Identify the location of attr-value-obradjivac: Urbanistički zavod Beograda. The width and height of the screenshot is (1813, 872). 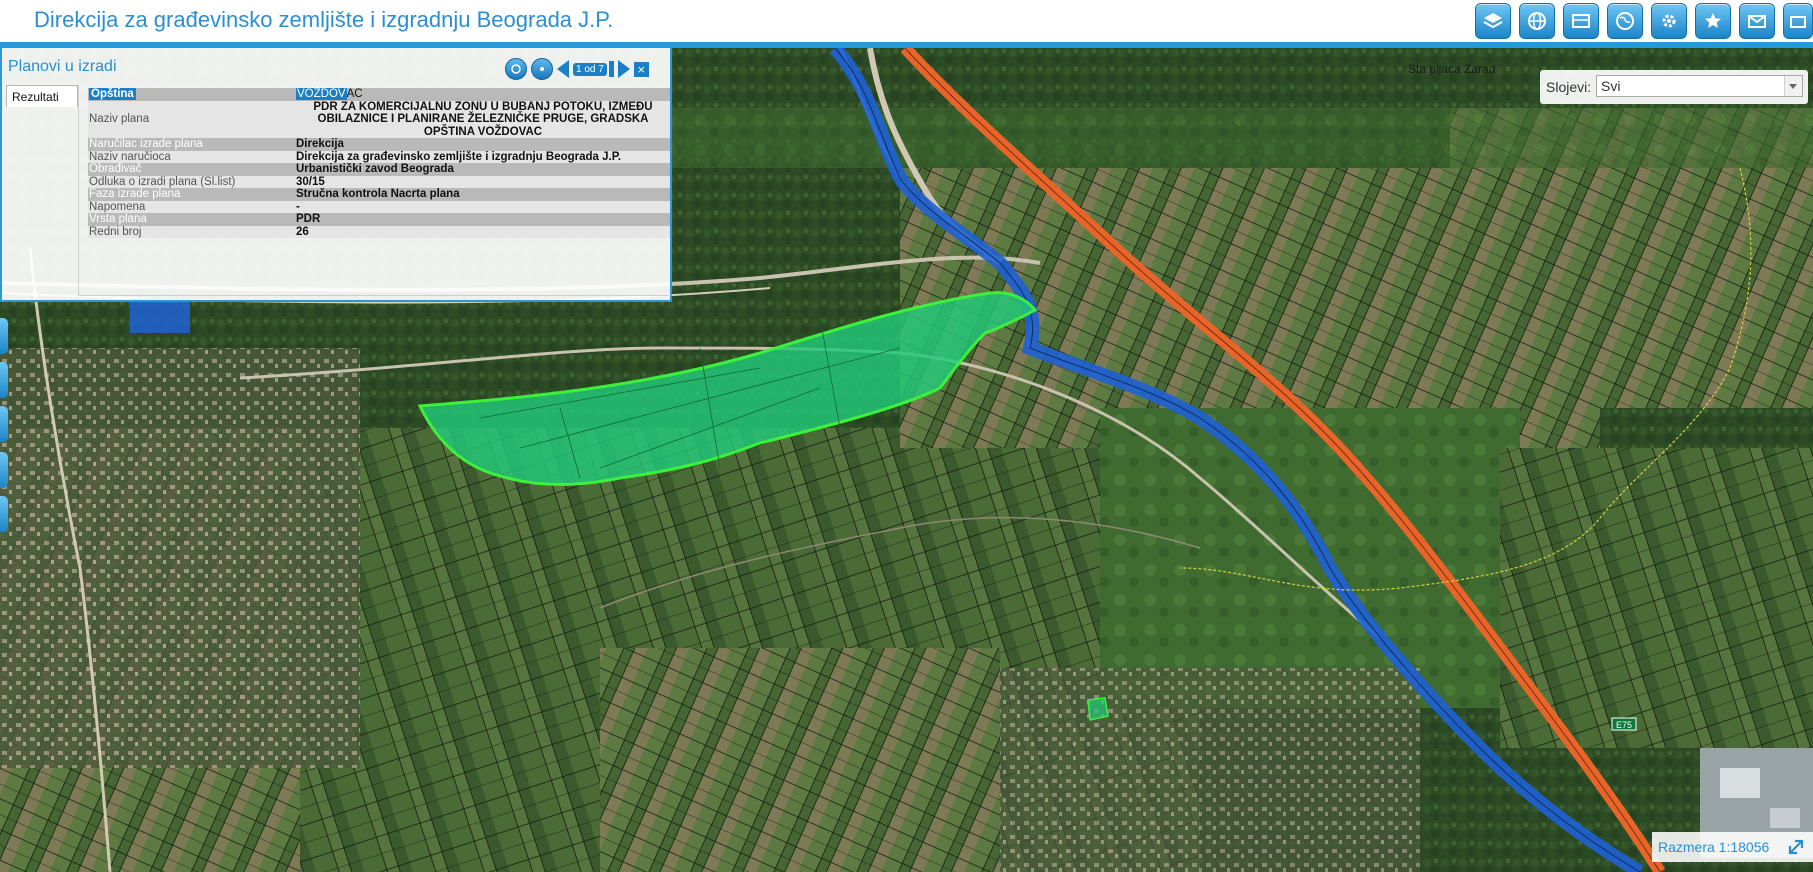
(375, 169).